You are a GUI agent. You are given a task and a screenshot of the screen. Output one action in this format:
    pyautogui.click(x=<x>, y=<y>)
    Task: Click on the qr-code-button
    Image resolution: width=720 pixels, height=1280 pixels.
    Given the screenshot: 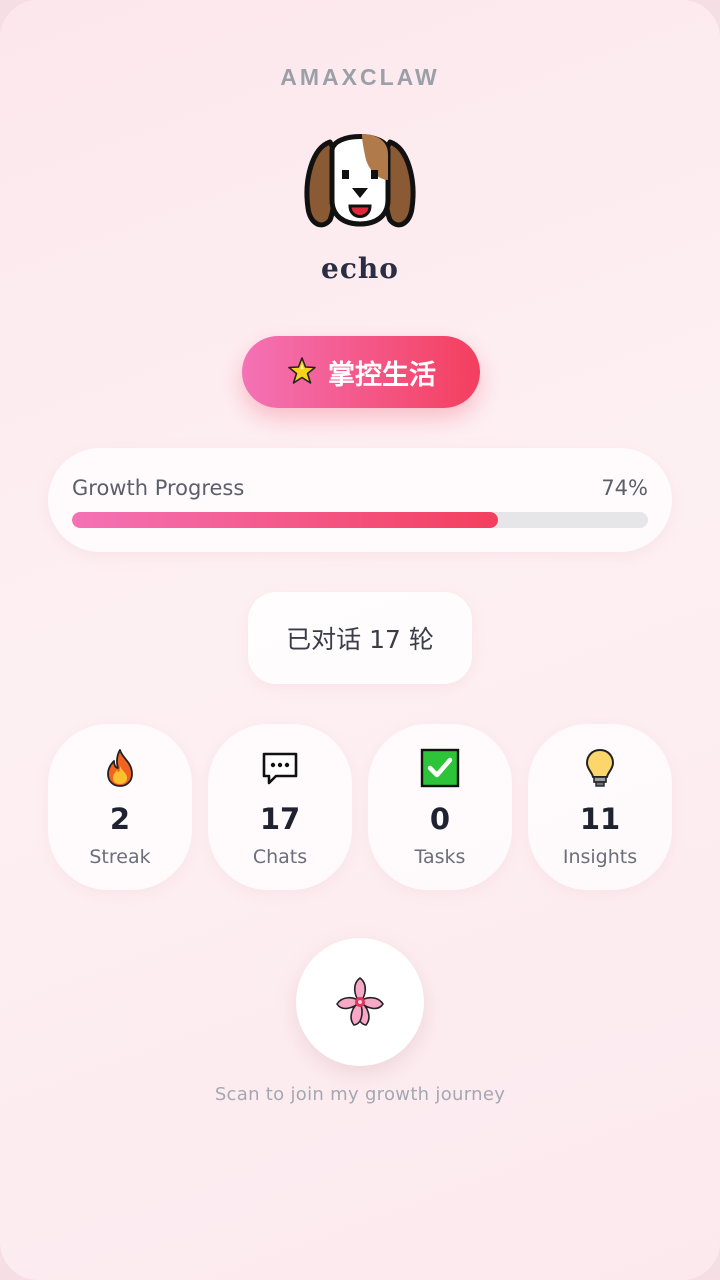 What is the action you would take?
    pyautogui.click(x=360, y=1002)
    